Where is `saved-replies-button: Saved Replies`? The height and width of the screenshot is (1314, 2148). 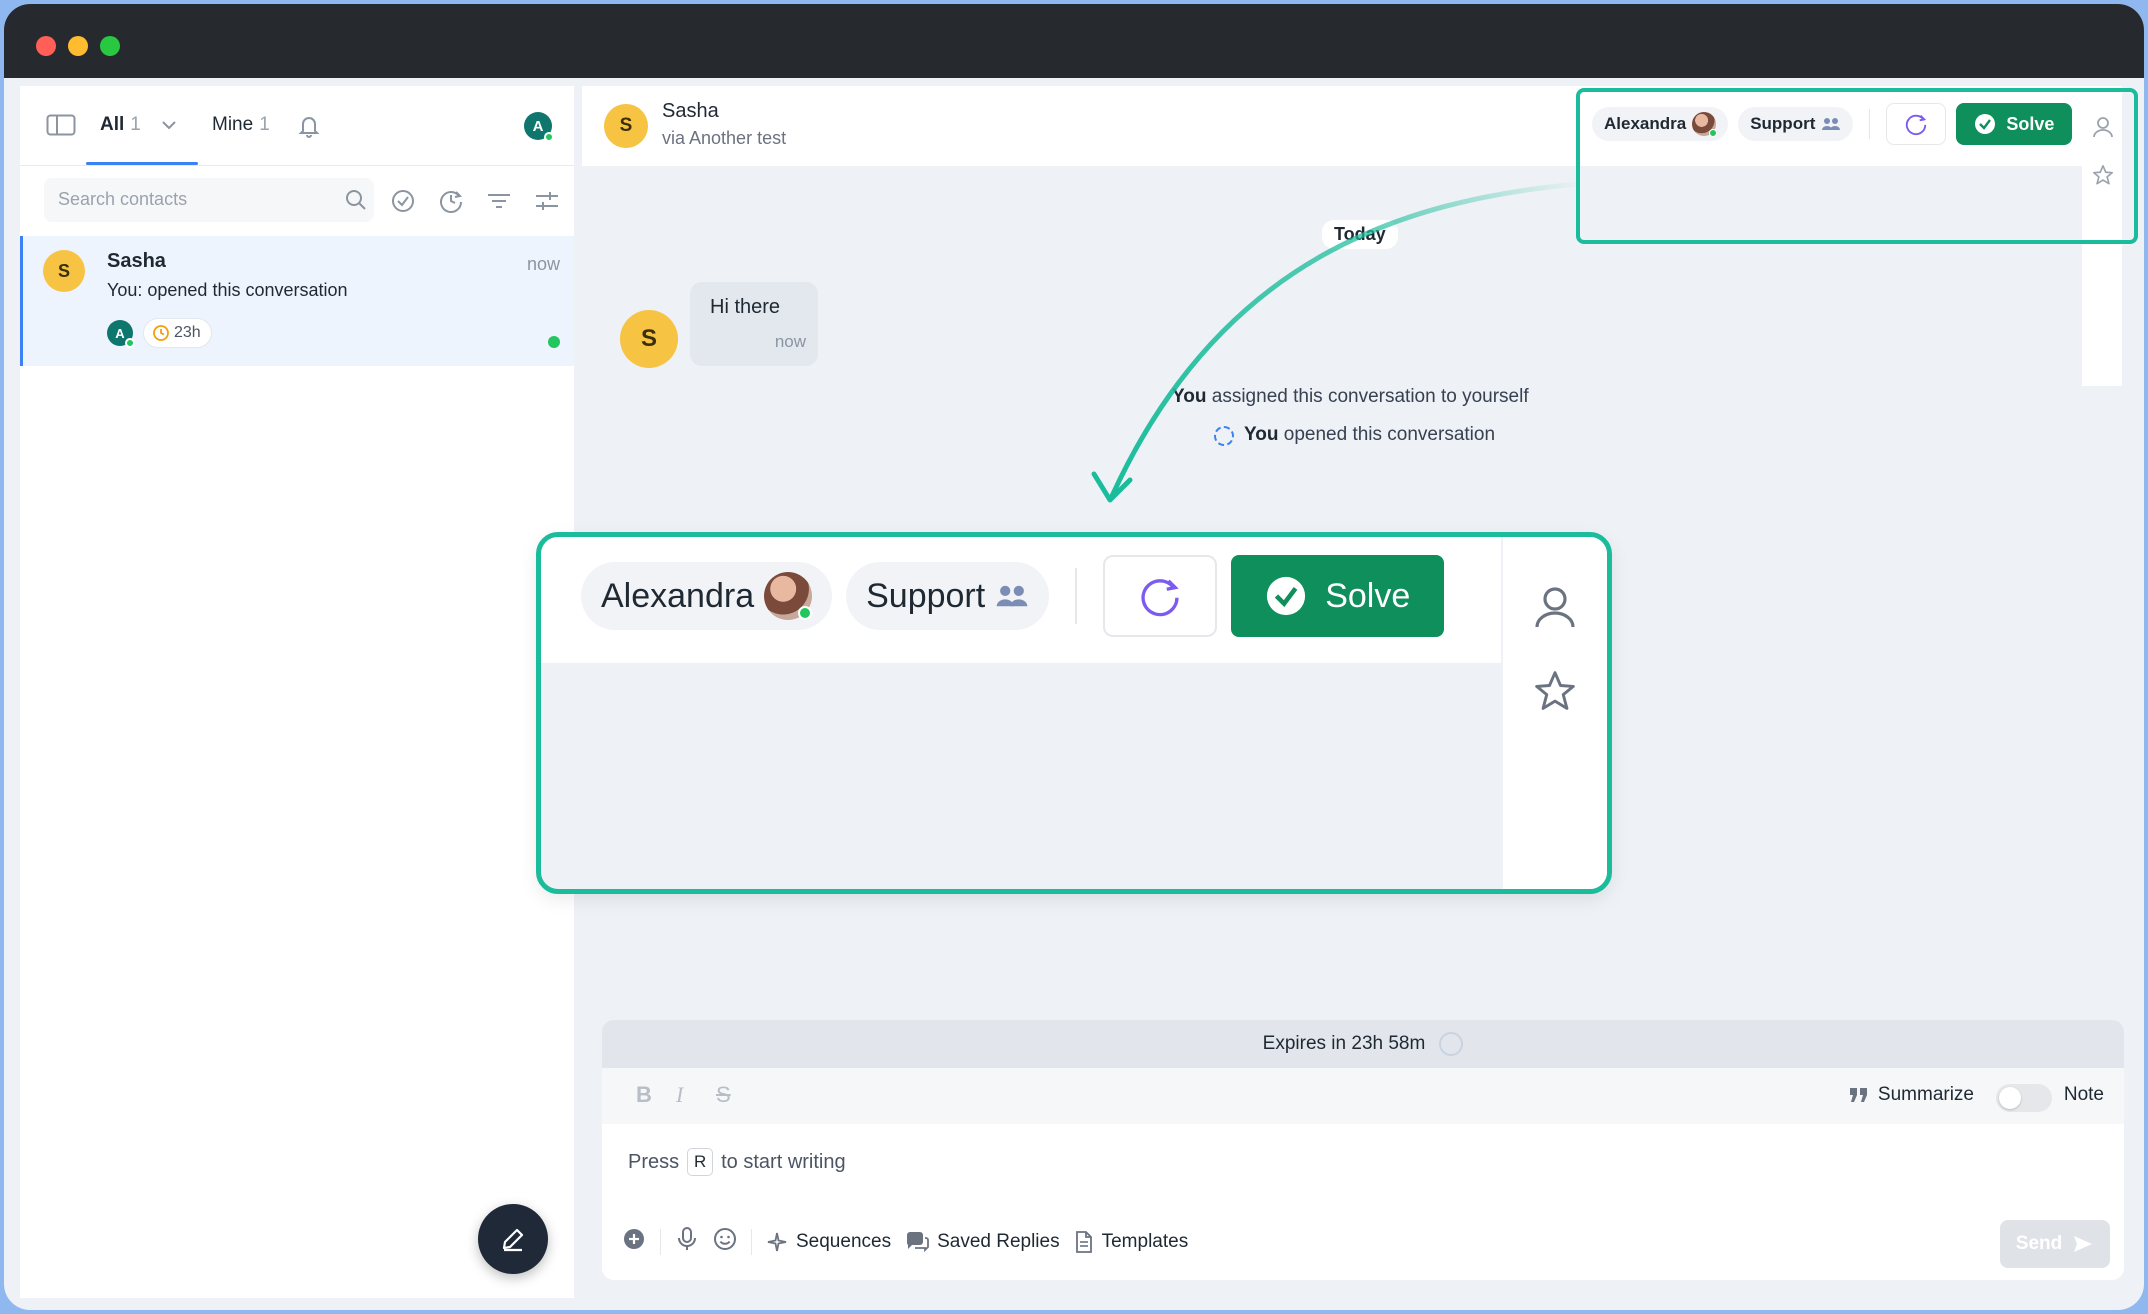
saved-replies-button: Saved Replies is located at coordinates (982, 1242).